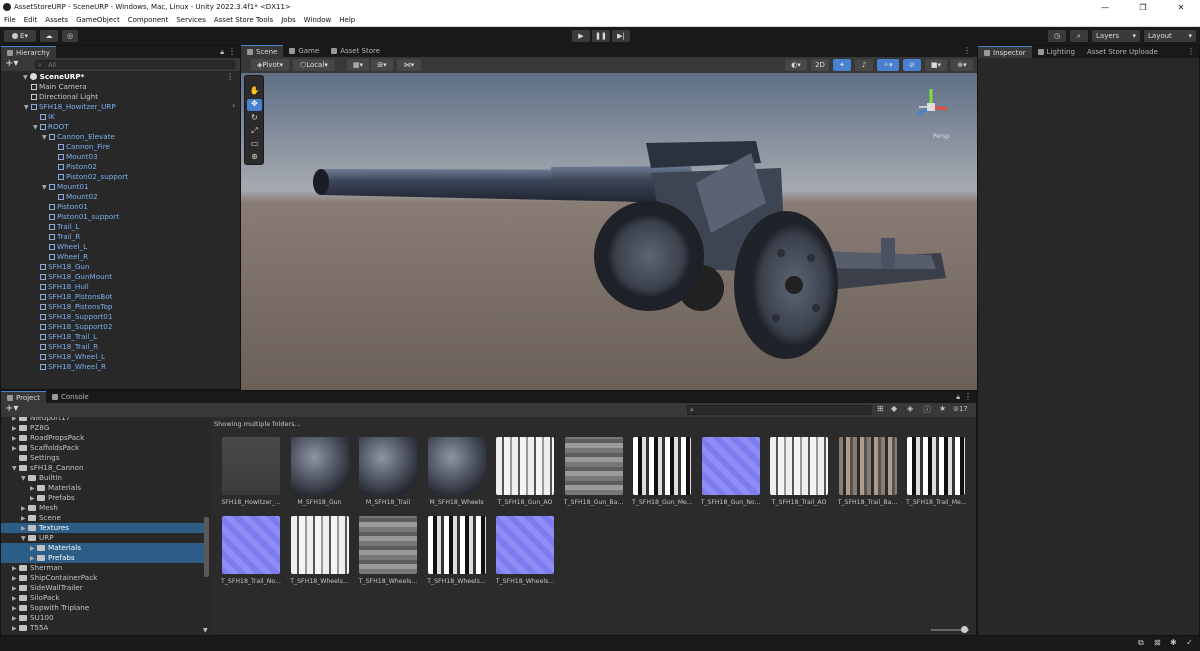  What do you see at coordinates (233, 105) in the screenshot?
I see `chevron-right-icon: ›` at bounding box center [233, 105].